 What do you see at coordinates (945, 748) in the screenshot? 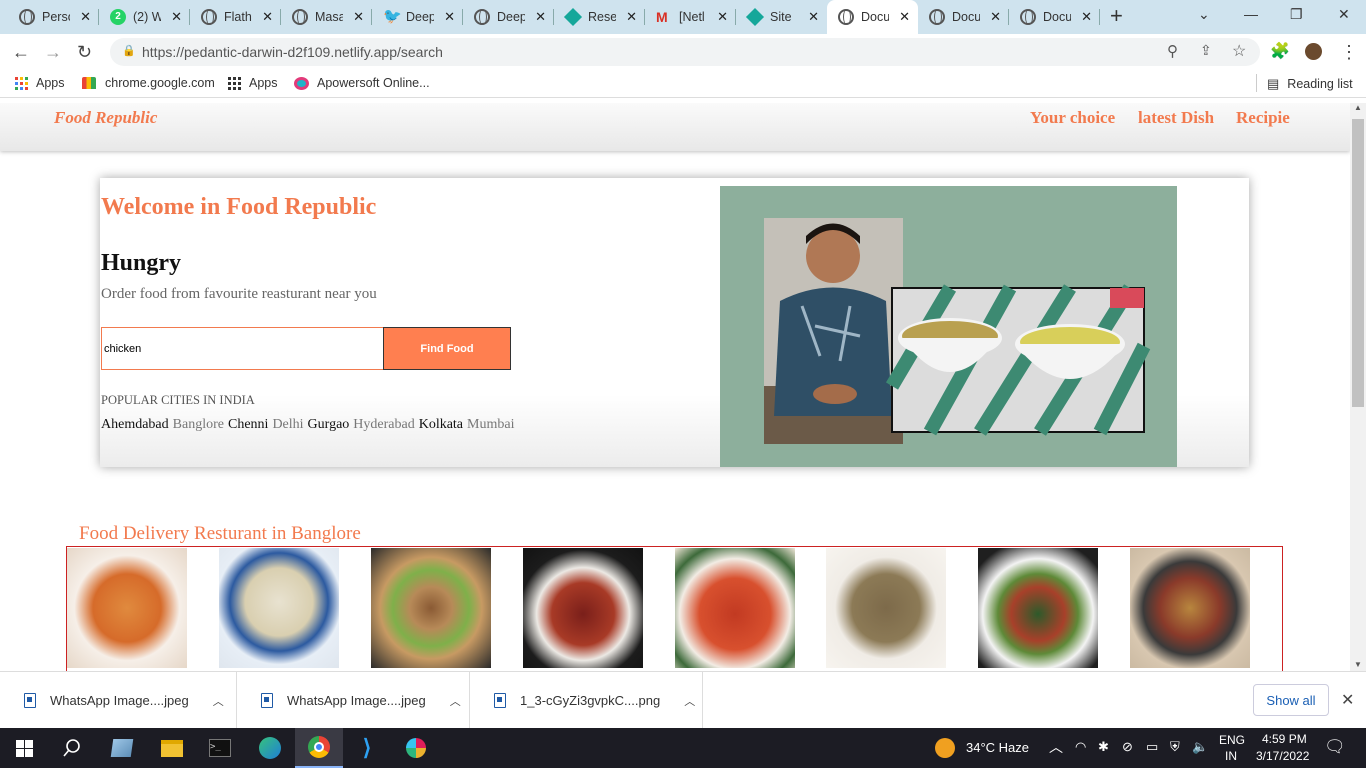
I see `weather-haze-icon` at bounding box center [945, 748].